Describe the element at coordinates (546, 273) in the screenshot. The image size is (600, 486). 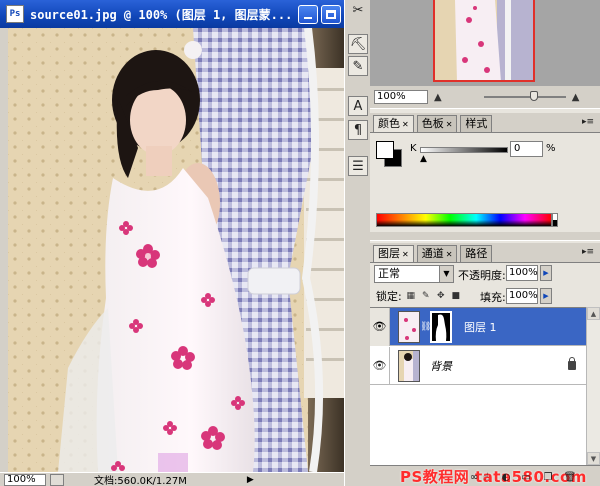
I see `opacity-arrow-icon: ▶` at that location.